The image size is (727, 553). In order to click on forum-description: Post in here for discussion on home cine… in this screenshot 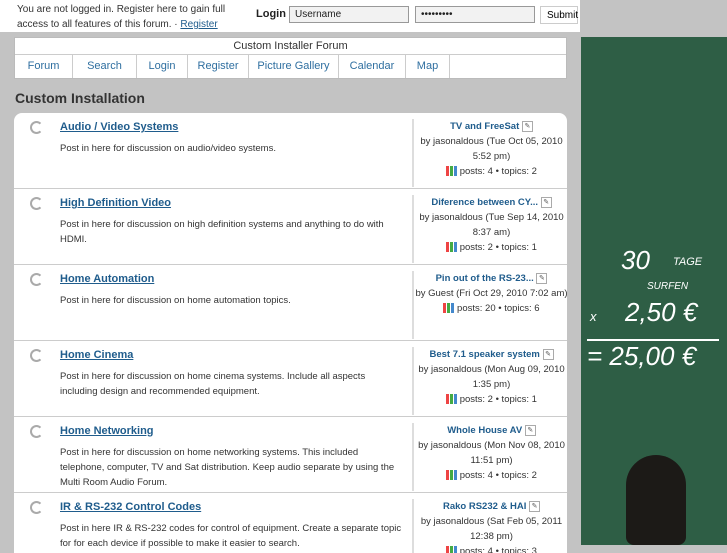, I will do `click(213, 384)`.